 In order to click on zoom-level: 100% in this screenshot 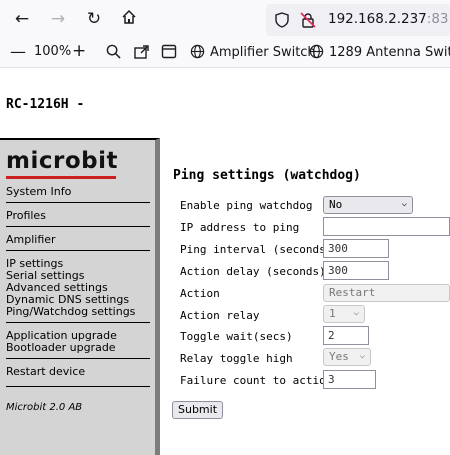, I will do `click(52, 51)`.